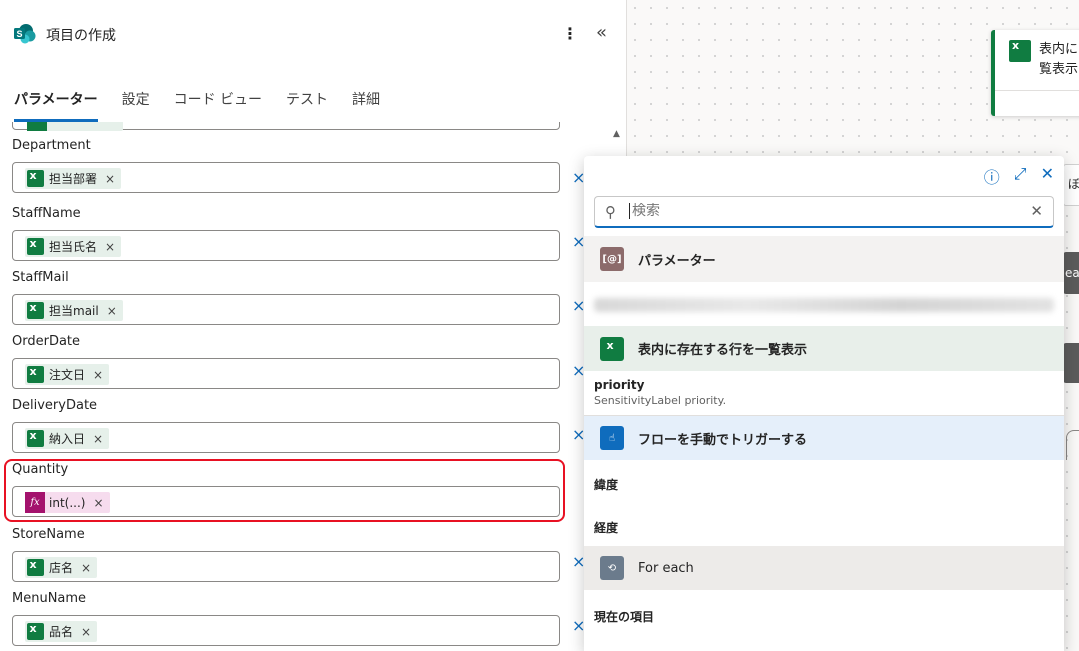 The width and height of the screenshot is (1079, 651). I want to click on popup-toolbar: ⓘ ⤢ ✕, so click(1019, 176).